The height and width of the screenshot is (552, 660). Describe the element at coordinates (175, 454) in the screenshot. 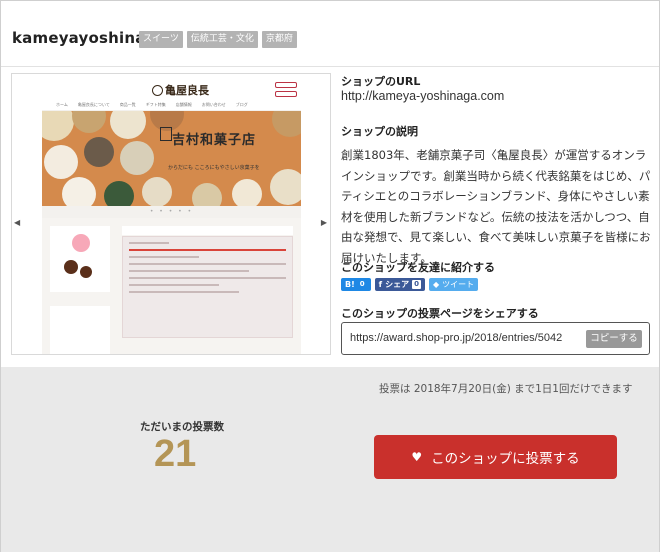

I see `vote-count: 21` at that location.